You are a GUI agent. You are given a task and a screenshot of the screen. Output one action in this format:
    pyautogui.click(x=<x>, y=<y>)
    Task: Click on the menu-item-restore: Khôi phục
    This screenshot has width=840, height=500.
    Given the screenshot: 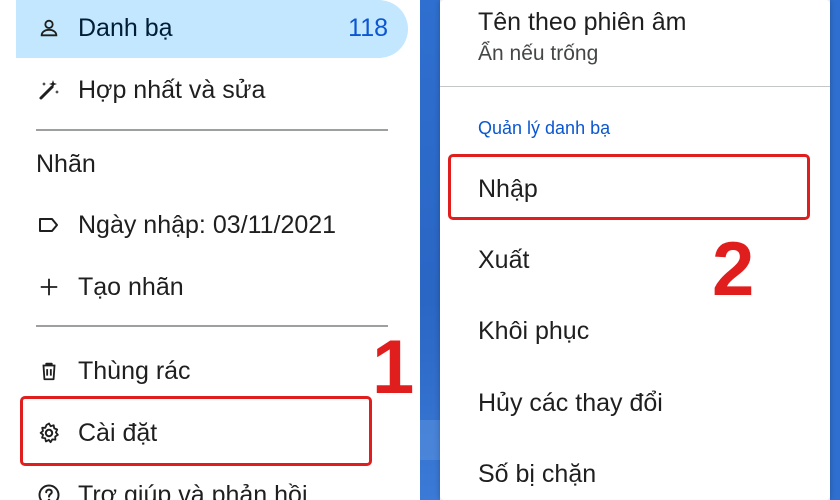 What is the action you would take?
    pyautogui.click(x=533, y=331)
    